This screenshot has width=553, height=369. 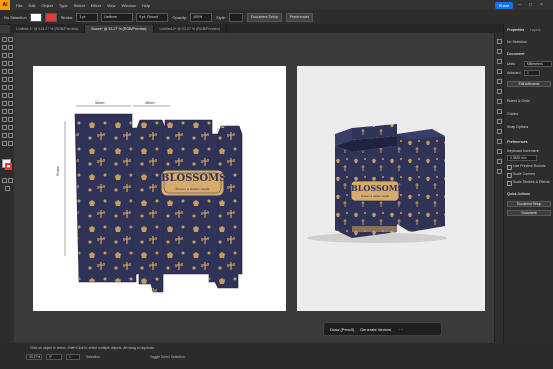 What do you see at coordinates (515, 30) in the screenshot?
I see `tab-properties: Properties` at bounding box center [515, 30].